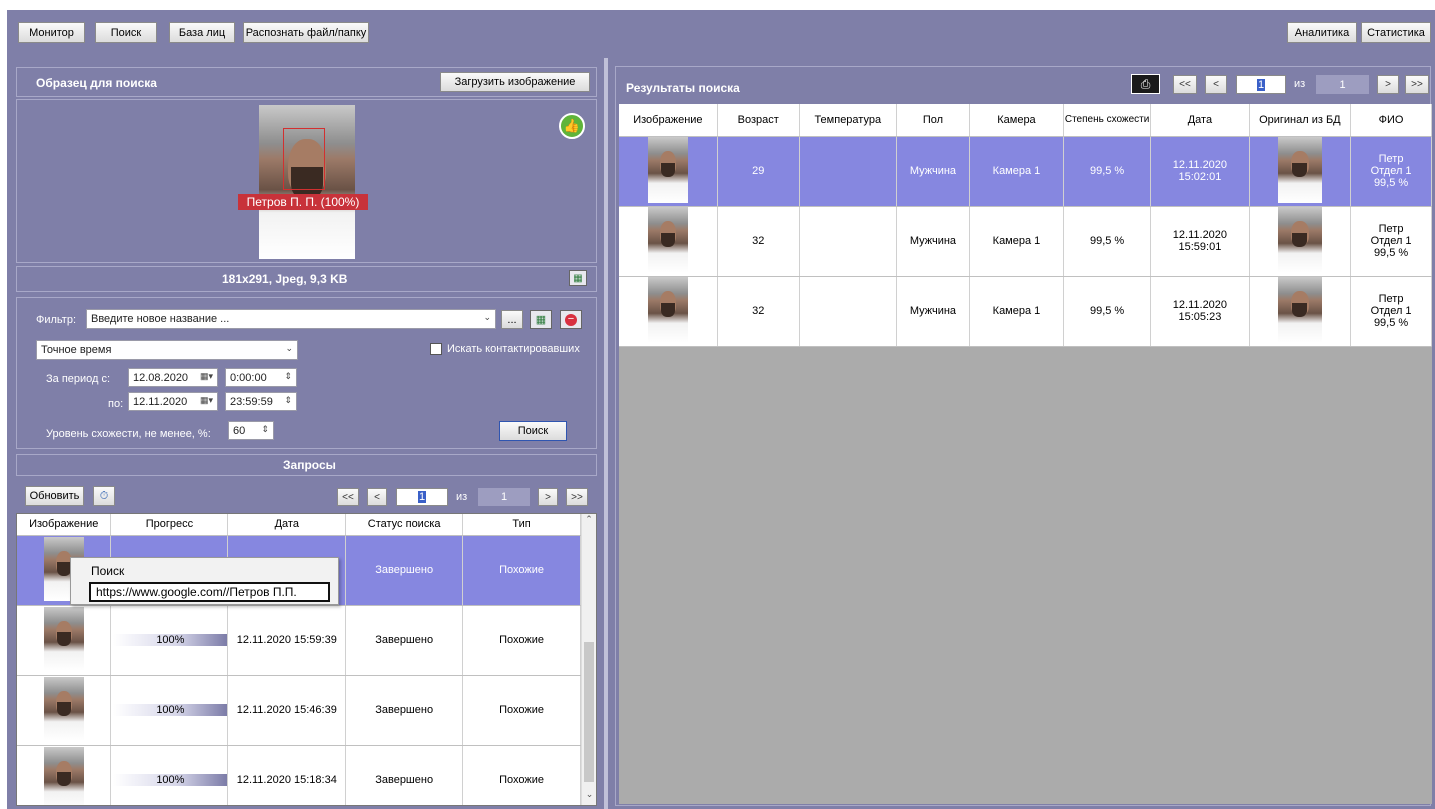 This screenshot has height=809, width=1435. I want to click on col-original: Оригинал из БД, so click(1300, 120).